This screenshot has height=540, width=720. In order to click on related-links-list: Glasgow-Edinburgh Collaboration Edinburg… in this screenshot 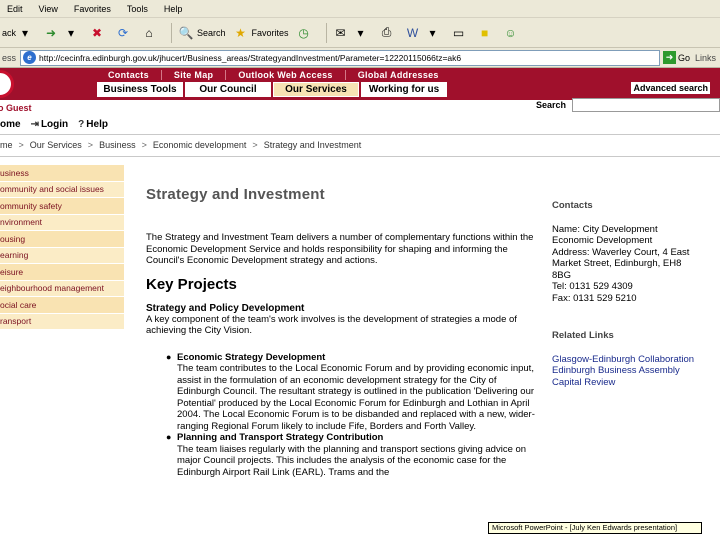, I will do `click(636, 371)`.